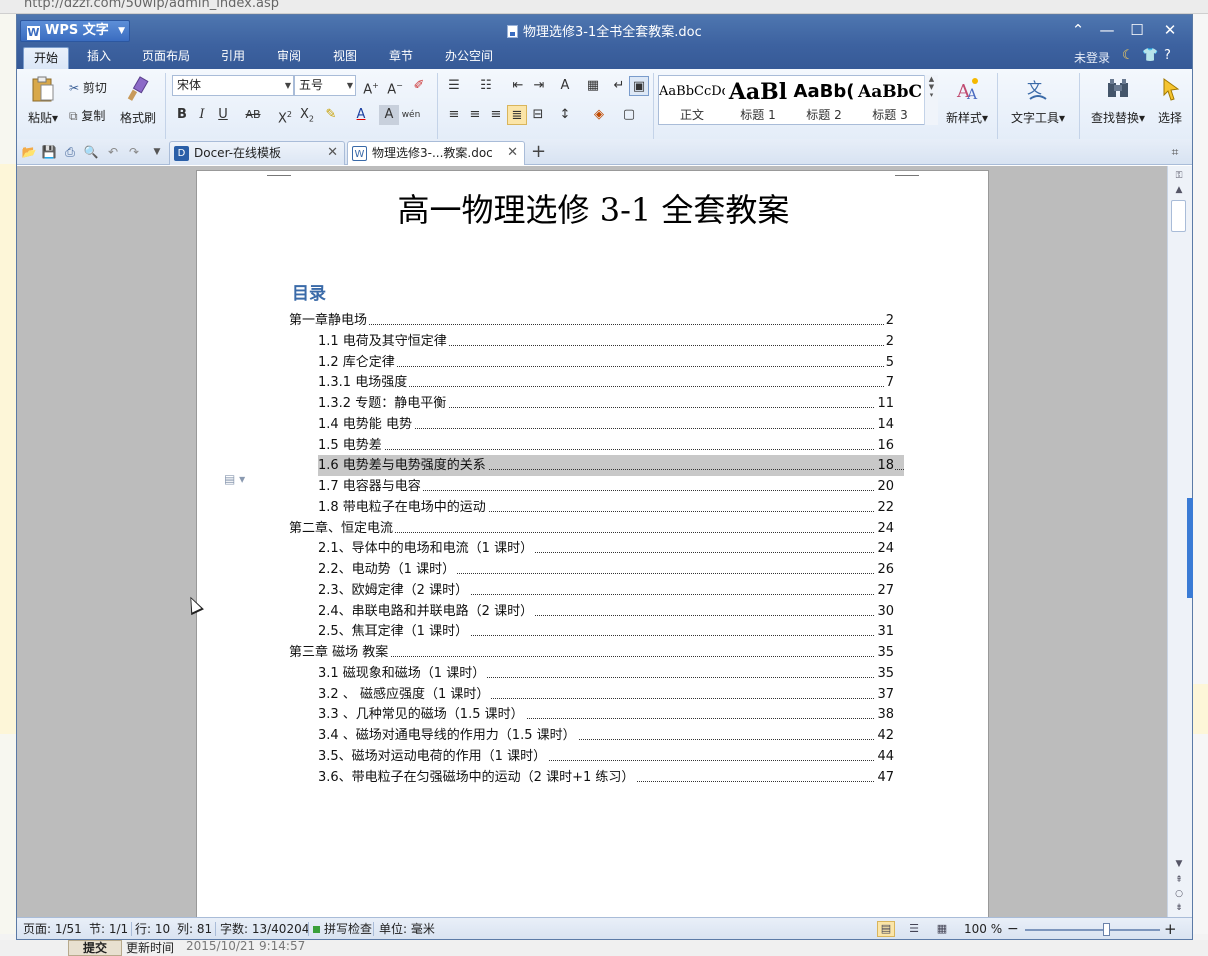 The width and height of the screenshot is (1208, 956). Describe the element at coordinates (606, 632) in the screenshot. I see `toc-entry: 2.5、焦耳定律（1 课时） 31` at that location.